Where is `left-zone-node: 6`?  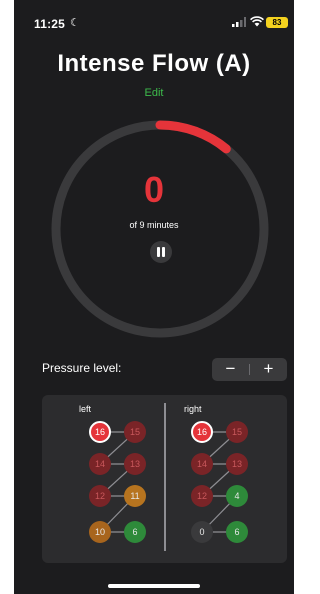 left-zone-node: 6 is located at coordinates (135, 532).